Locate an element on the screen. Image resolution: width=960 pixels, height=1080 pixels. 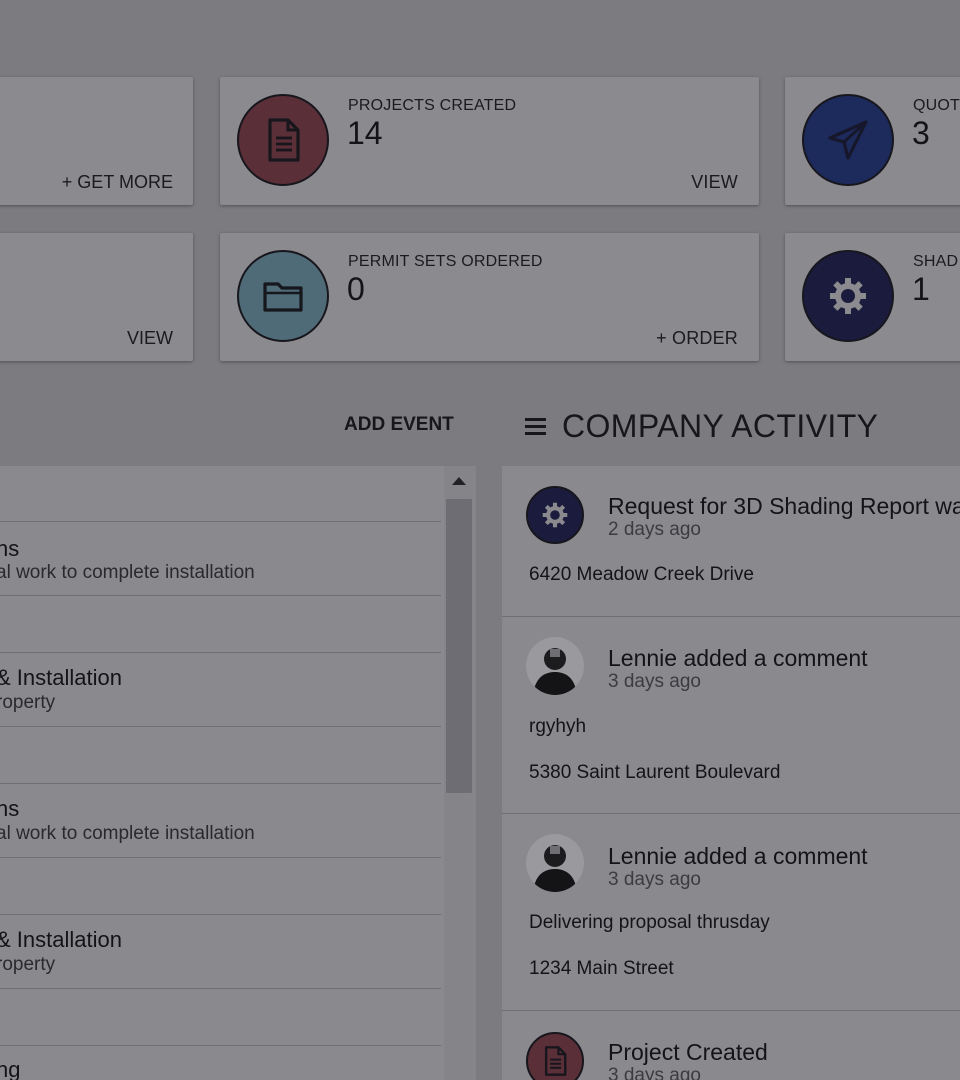
stat-title: SHAD is located at coordinates (936, 261).